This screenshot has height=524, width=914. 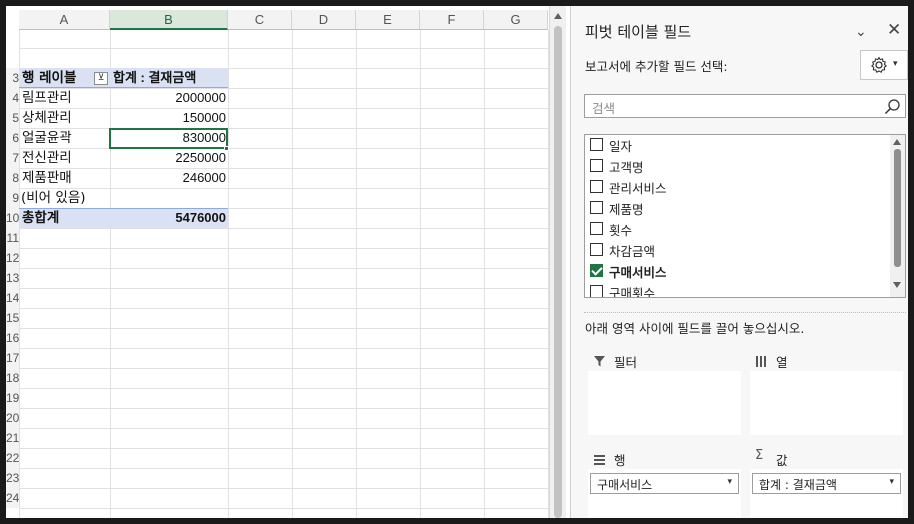 I want to click on column-header-e: E, so click(x=388, y=20).